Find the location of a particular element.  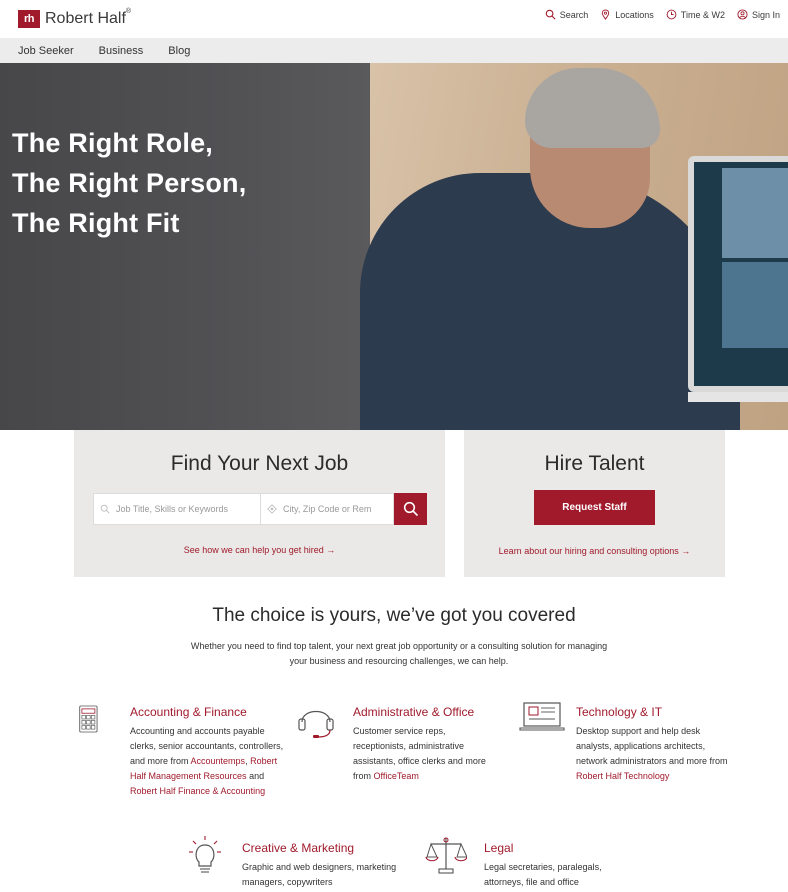

rh-logo-mark: rh is located at coordinates (29, 19).